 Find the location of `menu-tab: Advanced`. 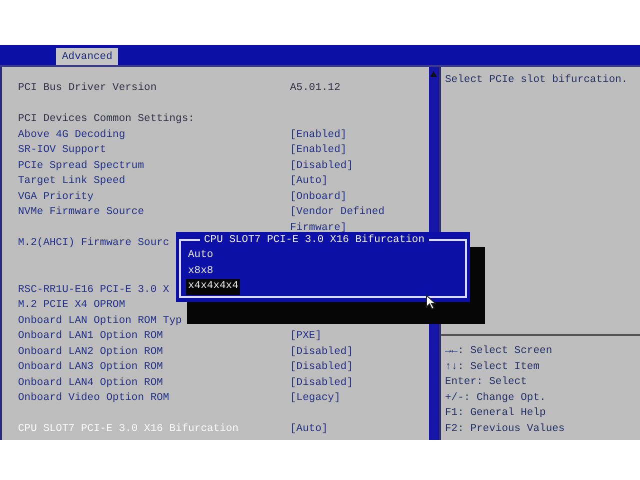

menu-tab: Advanced is located at coordinates (87, 56).